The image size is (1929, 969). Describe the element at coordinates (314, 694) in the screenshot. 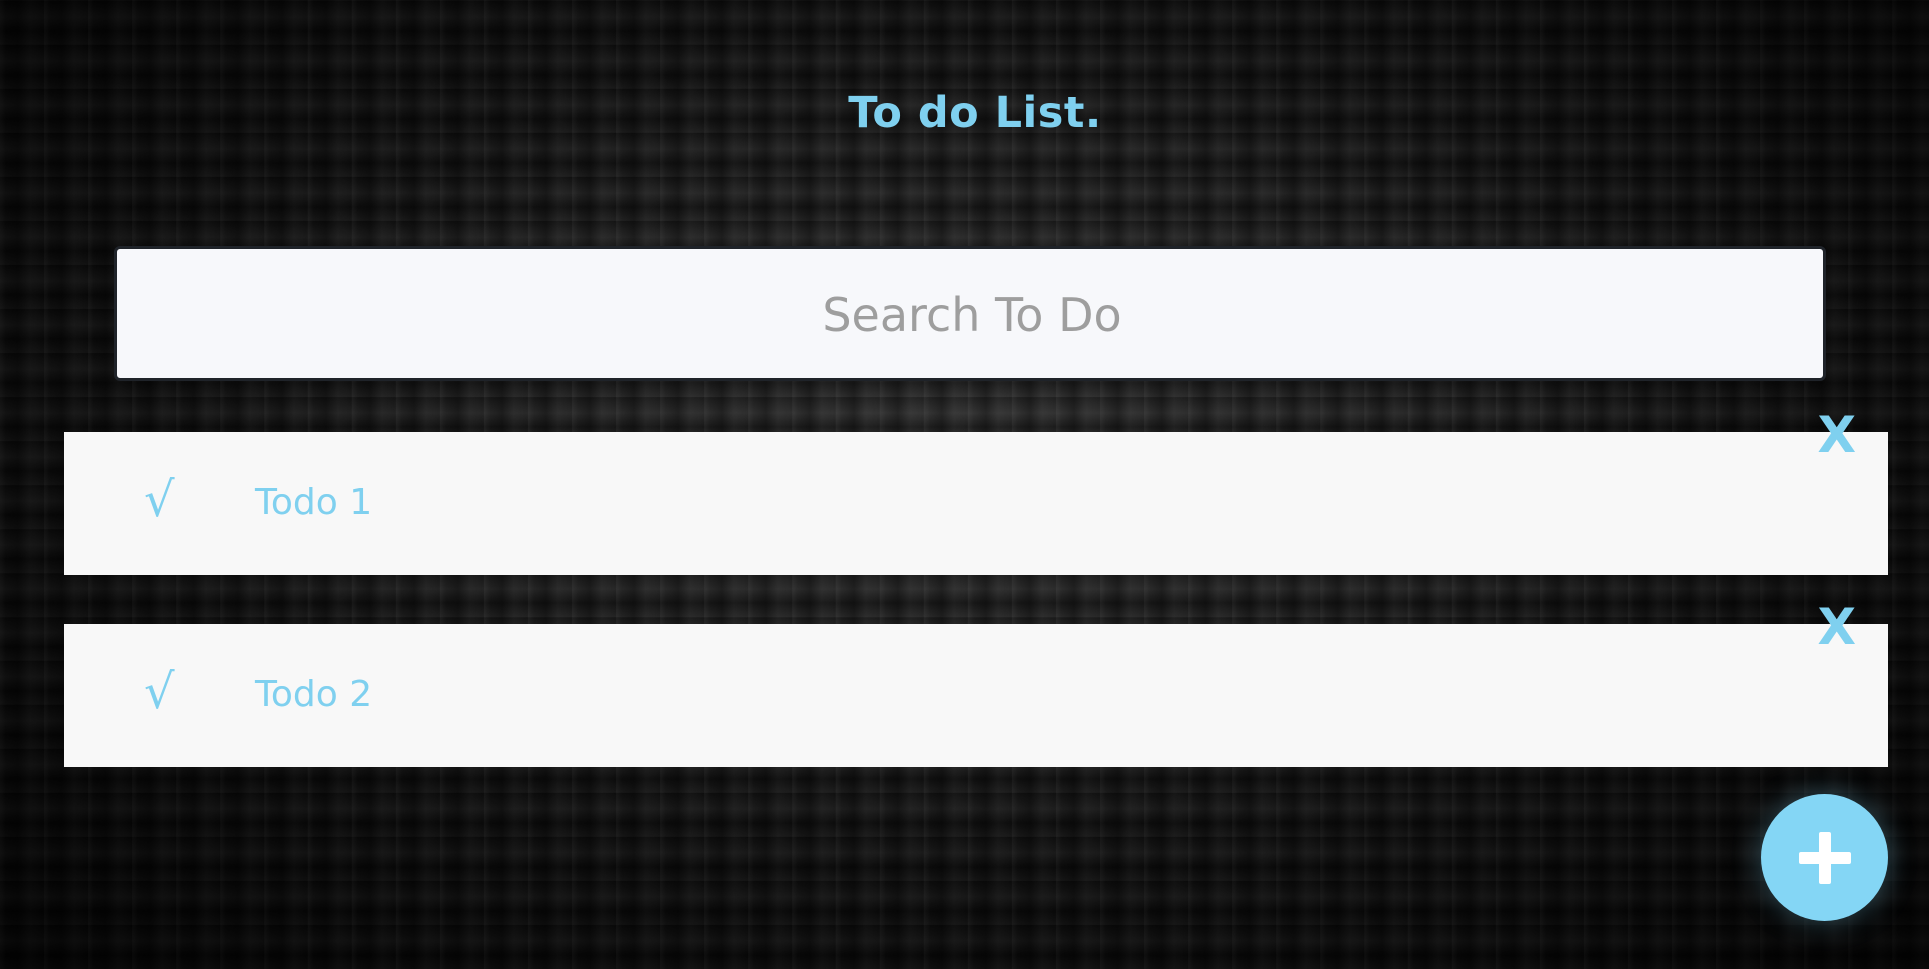

I see `todo-text: Todo 2` at that location.